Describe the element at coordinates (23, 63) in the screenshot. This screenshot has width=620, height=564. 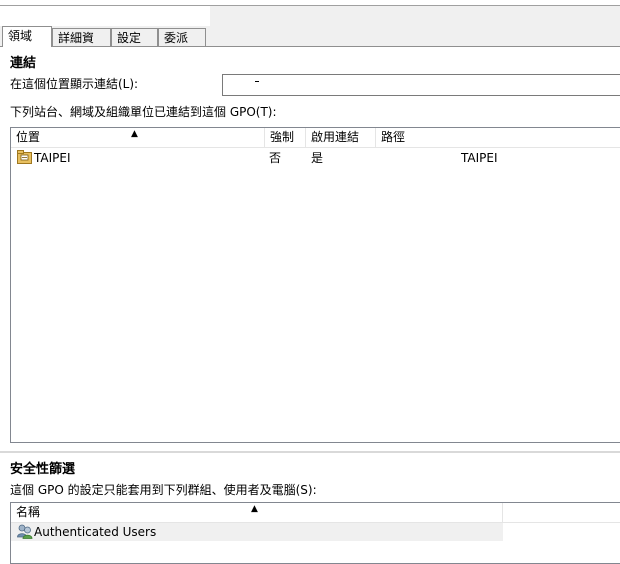
I see `links-heading: 連結` at that location.